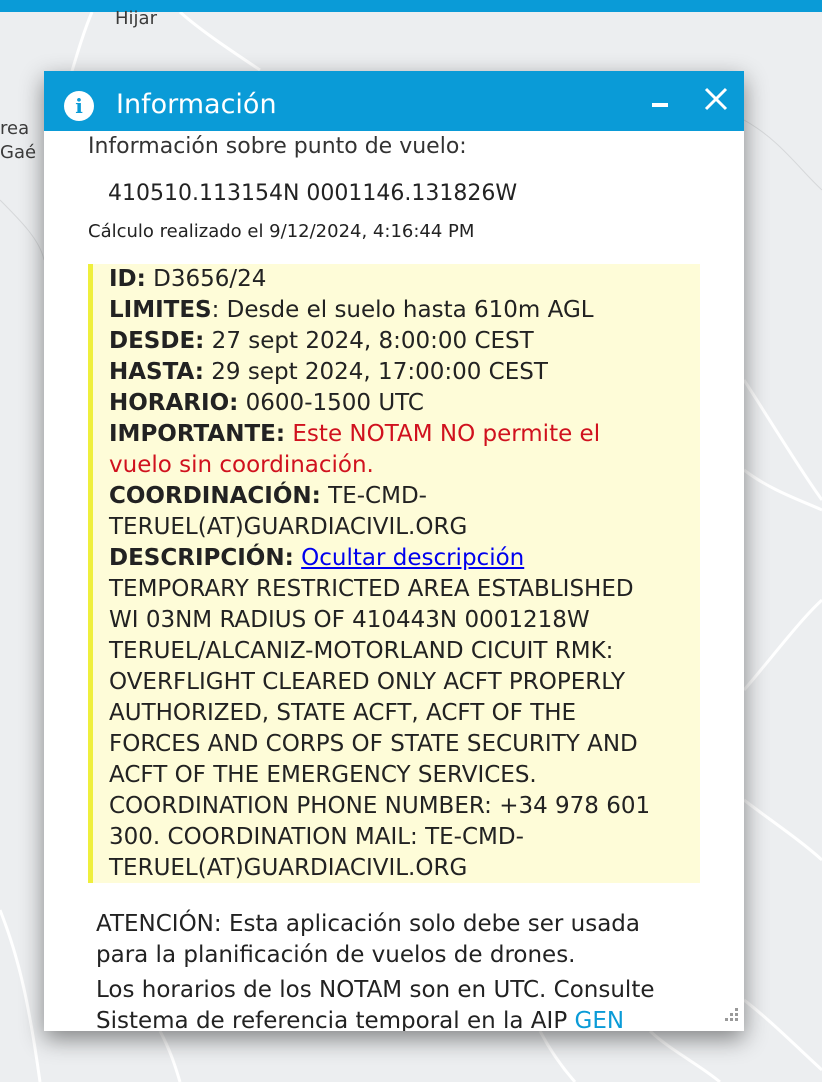  Describe the element at coordinates (323, 775) in the screenshot. I see `description-line: ACFT OF THE EMERGENCY SERVICES.` at that location.